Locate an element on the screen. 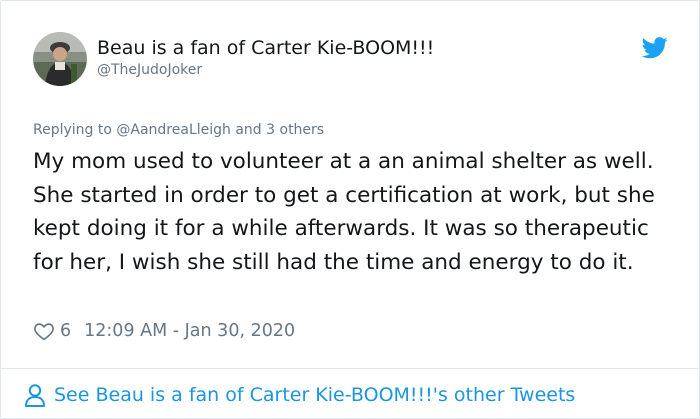  author-display-name: Beau is a fan of Carter Kie-BOOM!!! is located at coordinates (265, 48).